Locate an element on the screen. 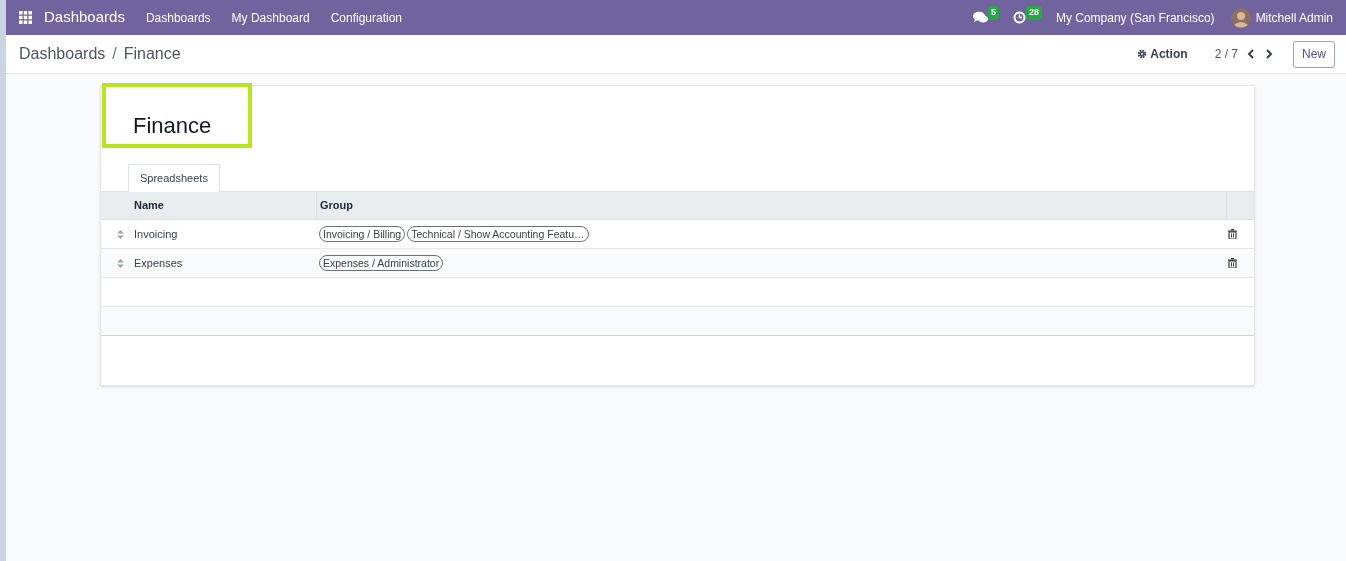  menu-item: Dashboards is located at coordinates (178, 17).